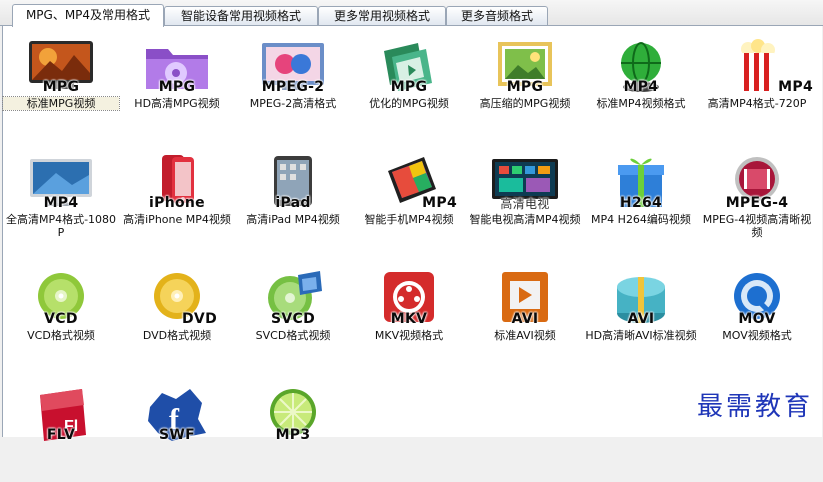  What do you see at coordinates (293, 103) in the screenshot?
I see `format-caption: MPEG-2高清格式` at bounding box center [293, 103].